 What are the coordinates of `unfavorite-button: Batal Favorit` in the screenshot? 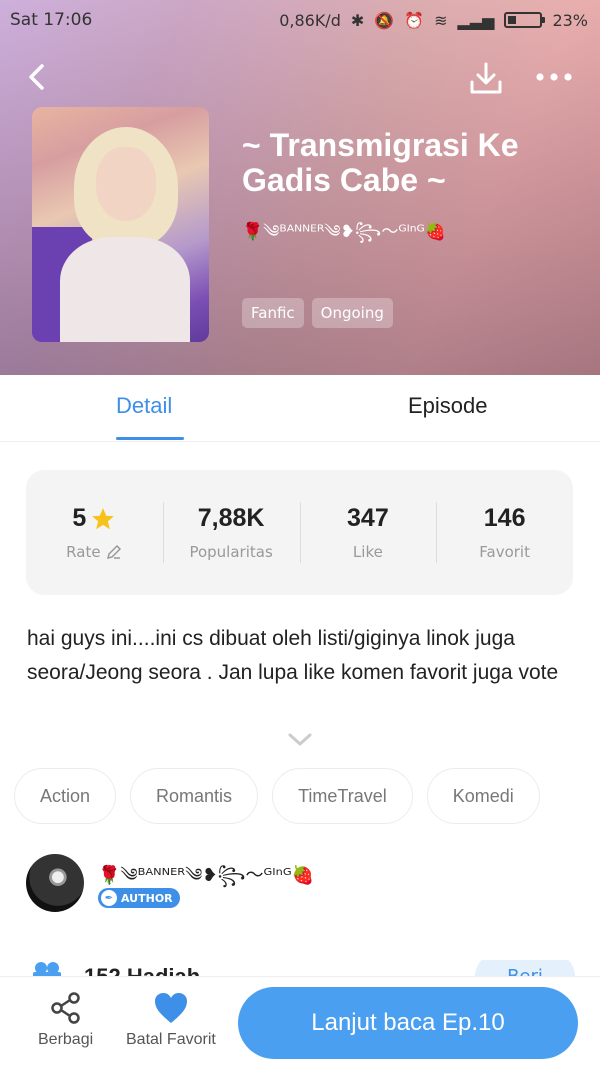 It's located at (171, 1020).